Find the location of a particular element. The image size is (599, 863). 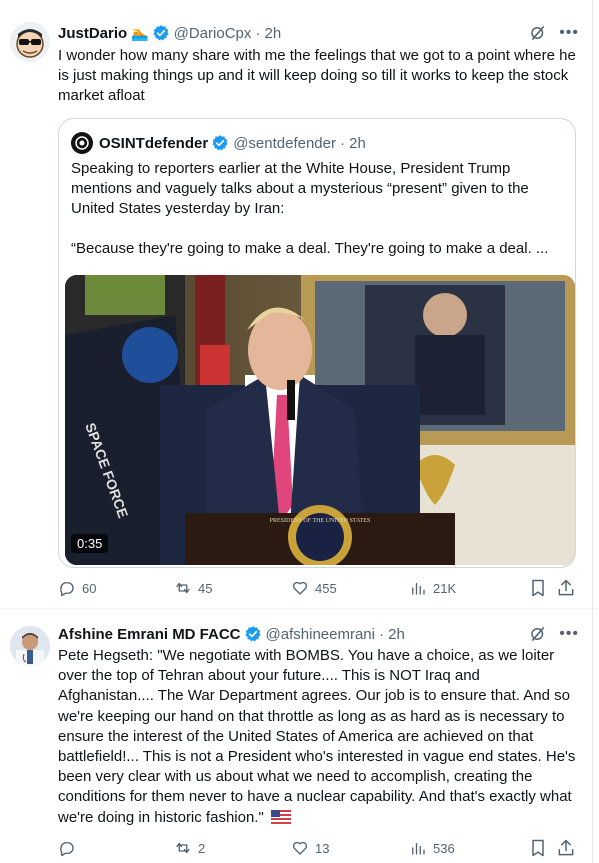

repost-count: 2 is located at coordinates (202, 848).